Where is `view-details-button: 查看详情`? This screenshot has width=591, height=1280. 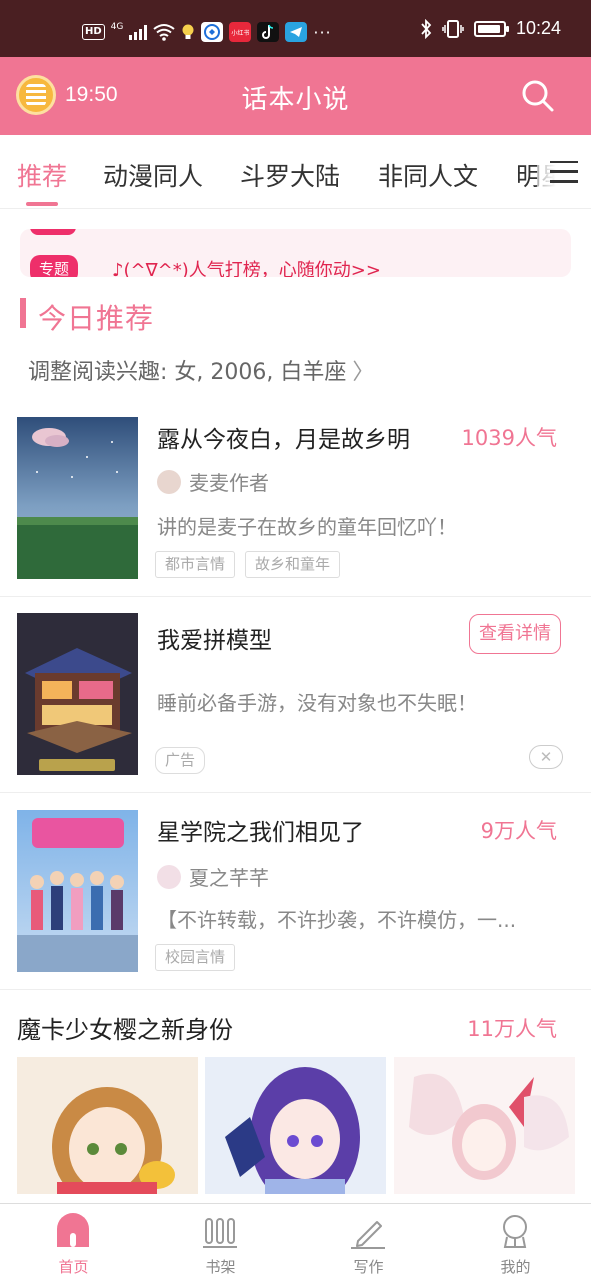 view-details-button: 查看详情 is located at coordinates (515, 634).